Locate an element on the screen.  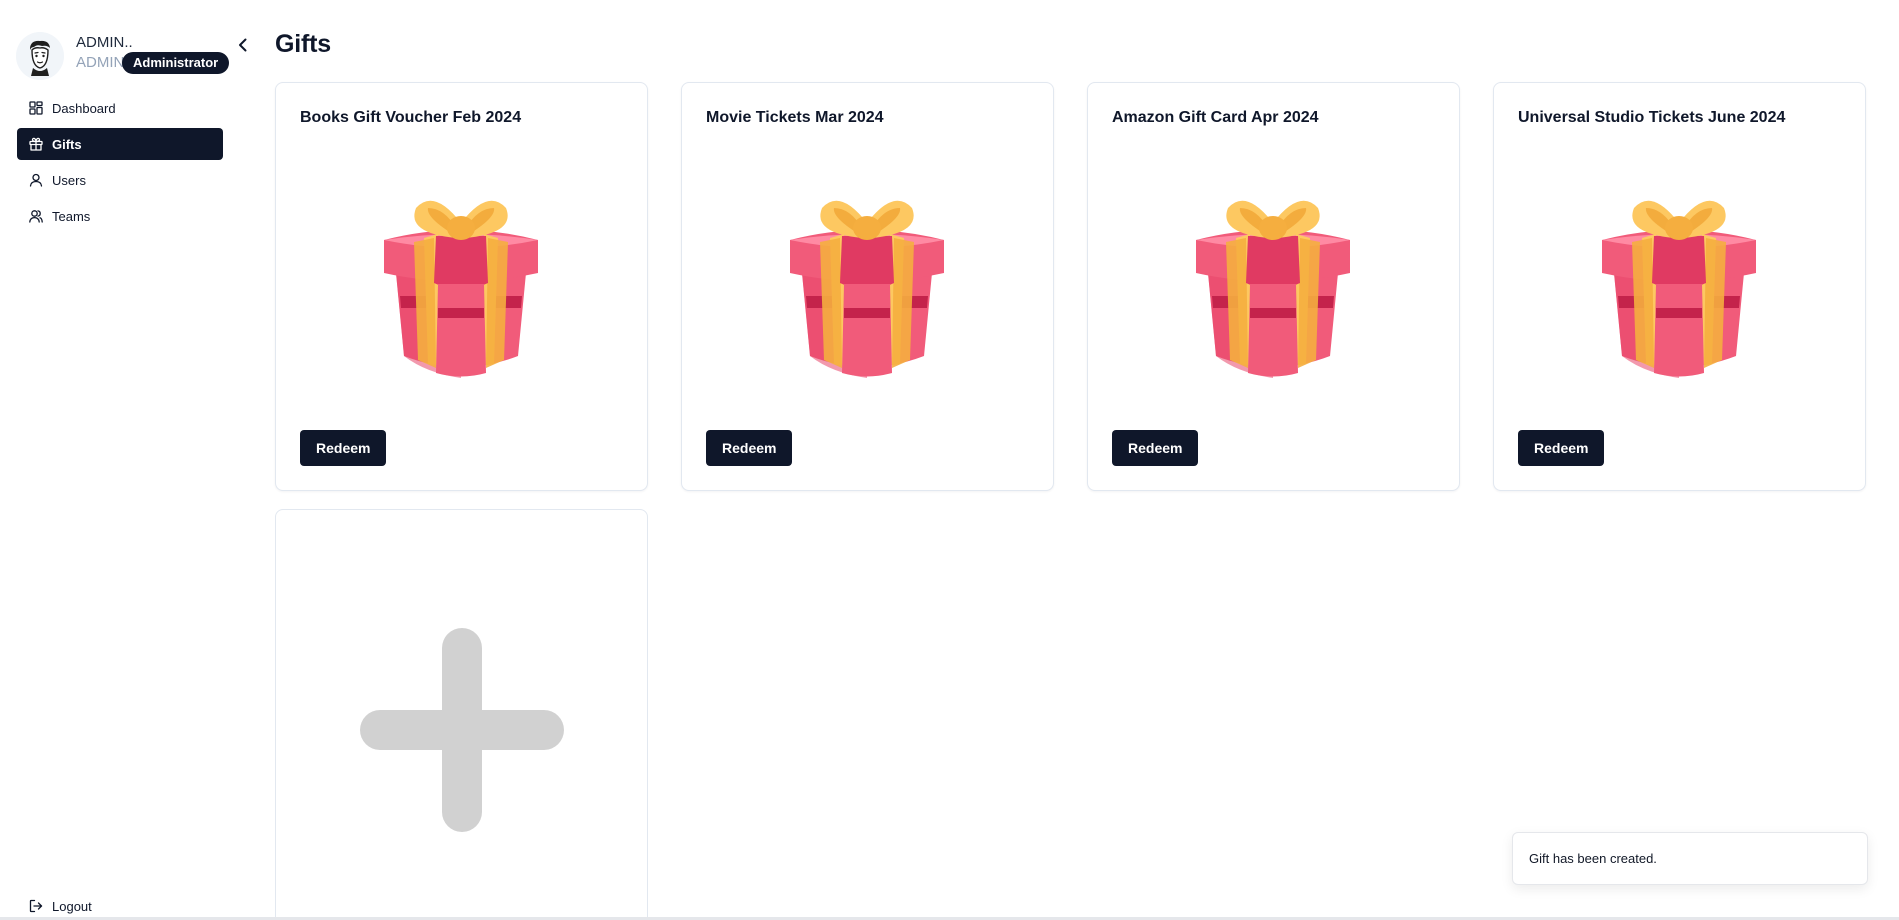
role-badge: Administrator is located at coordinates (176, 63).